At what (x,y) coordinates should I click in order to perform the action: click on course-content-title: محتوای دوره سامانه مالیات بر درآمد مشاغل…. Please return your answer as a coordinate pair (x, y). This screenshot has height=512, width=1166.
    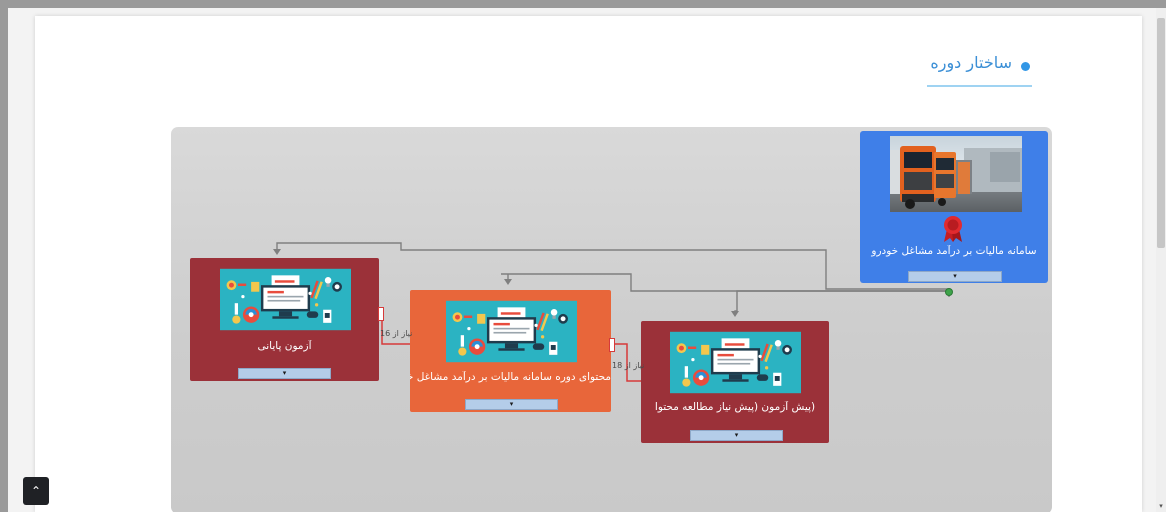
    Looking at the image, I should click on (510, 377).